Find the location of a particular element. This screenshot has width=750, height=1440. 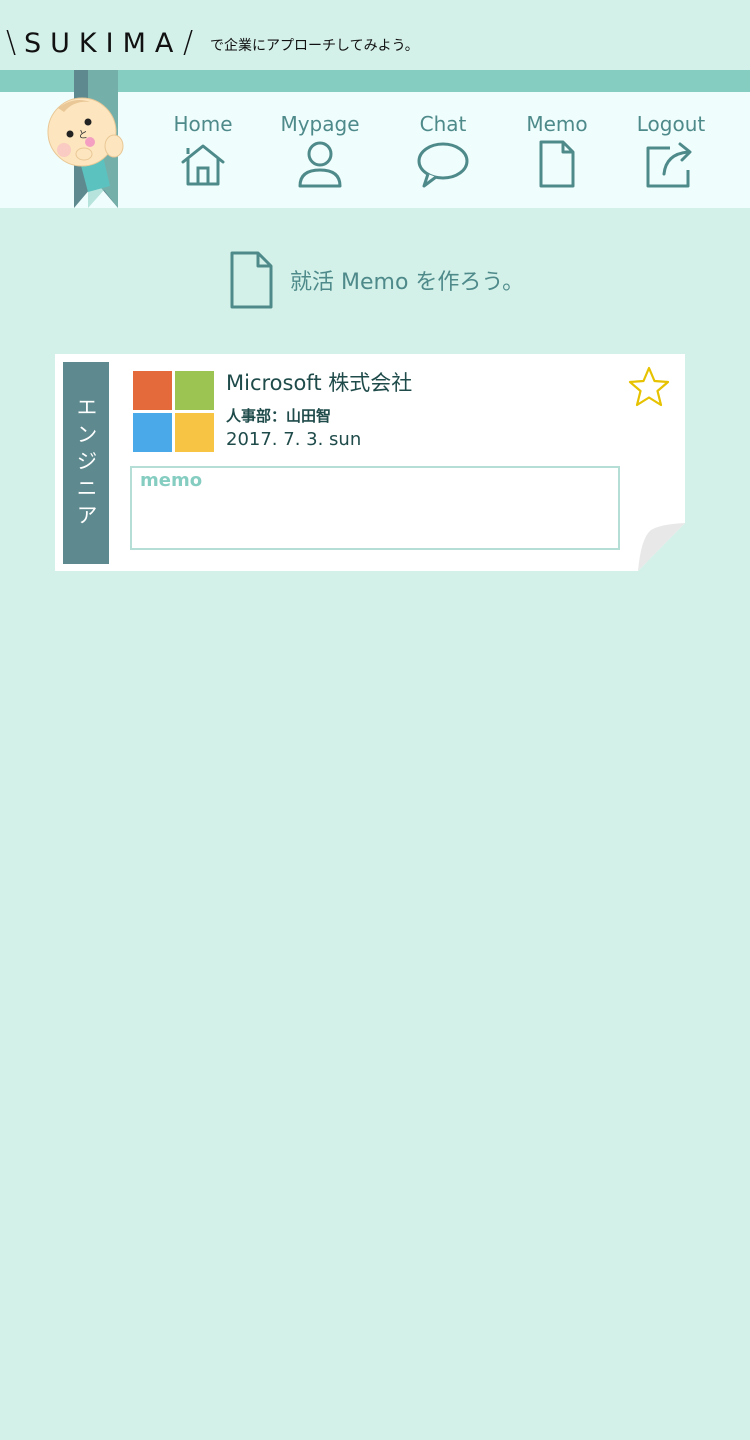

category-label: エンジニア is located at coordinates (86, 463).